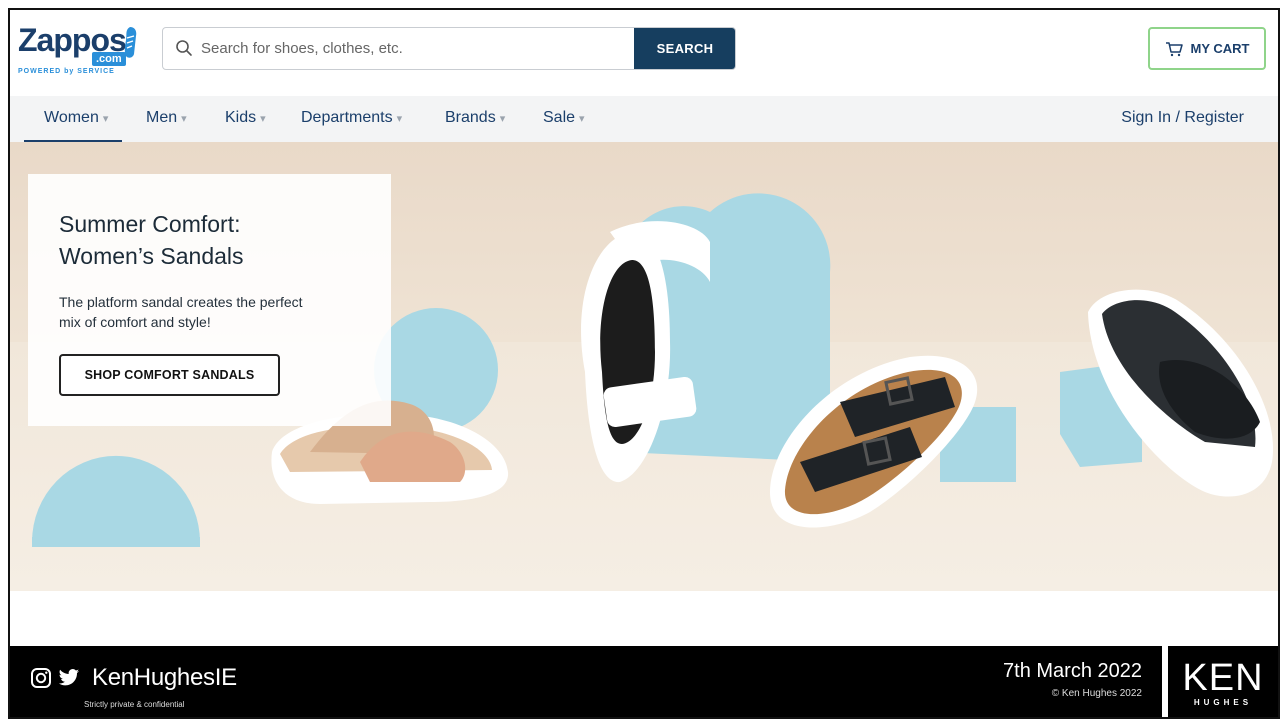 This screenshot has height=719, width=1286. Describe the element at coordinates (69, 677) in the screenshot. I see `twitter-icon` at that location.